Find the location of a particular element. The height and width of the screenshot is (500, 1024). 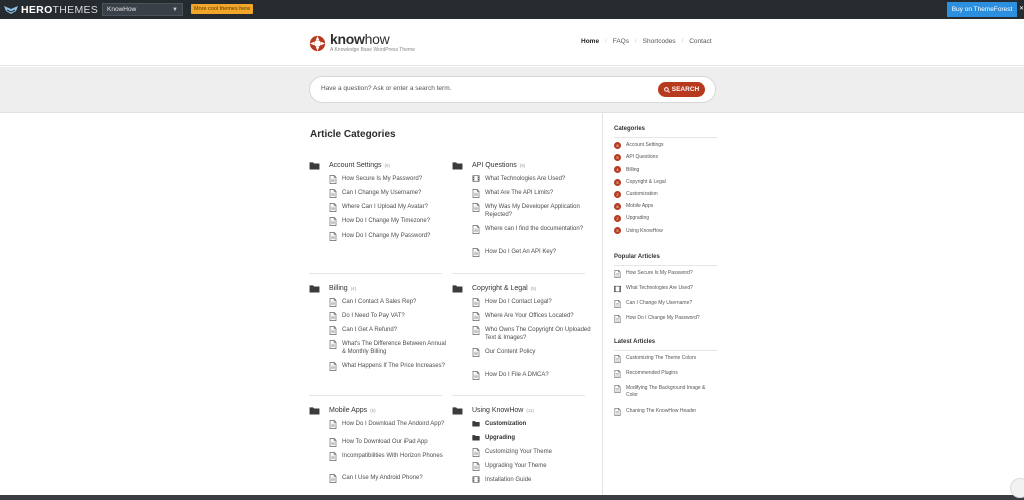

latest-article-title: Modifying The Background Image & Color is located at coordinates (672, 391).